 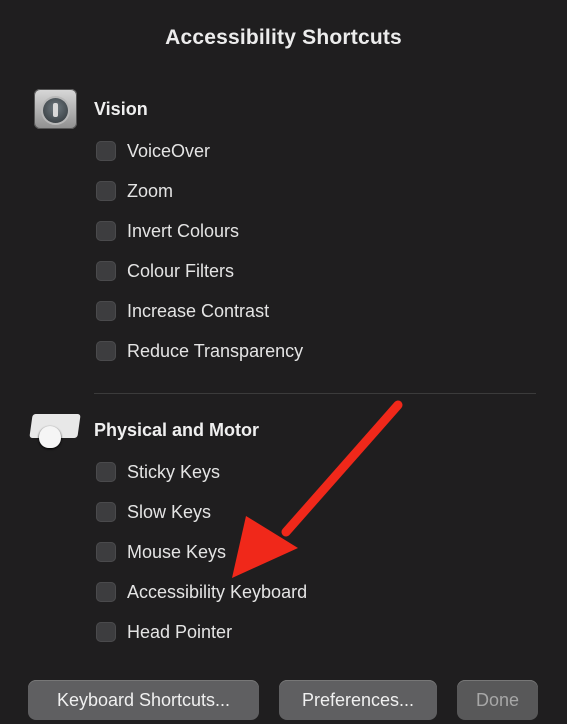 I want to click on head-pointer-checkbox, so click(x=106, y=632).